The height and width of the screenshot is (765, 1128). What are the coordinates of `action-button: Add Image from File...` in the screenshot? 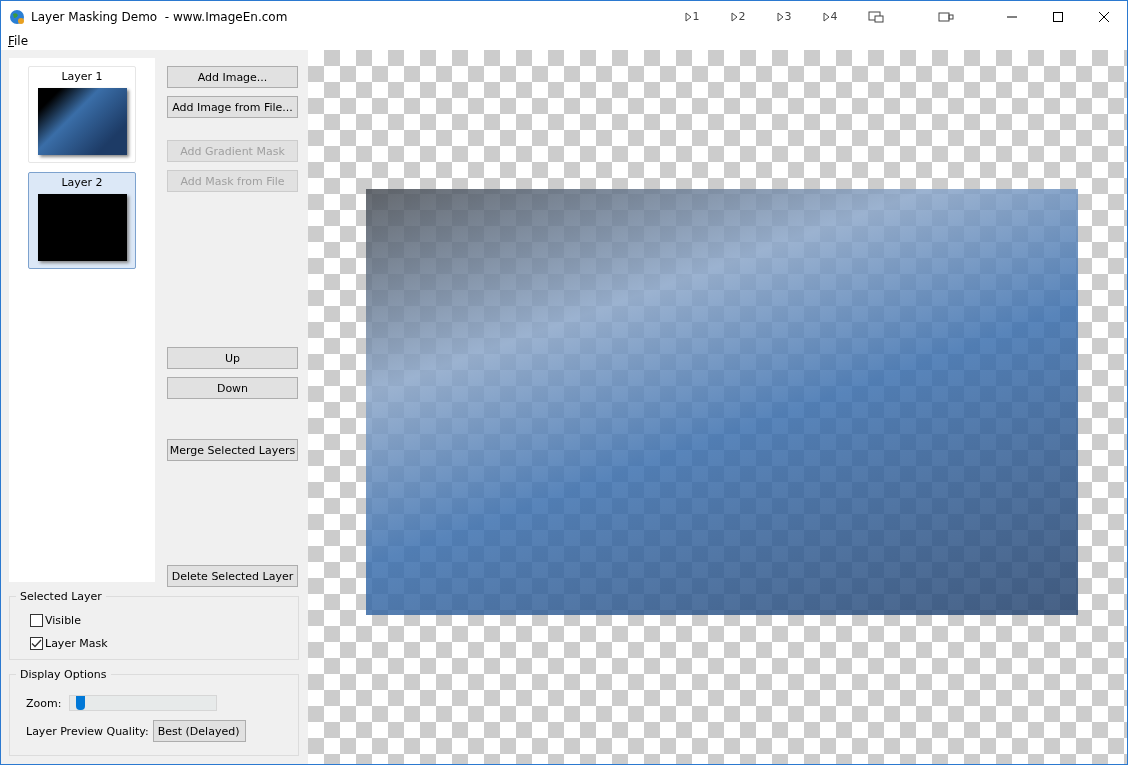 It's located at (232, 107).